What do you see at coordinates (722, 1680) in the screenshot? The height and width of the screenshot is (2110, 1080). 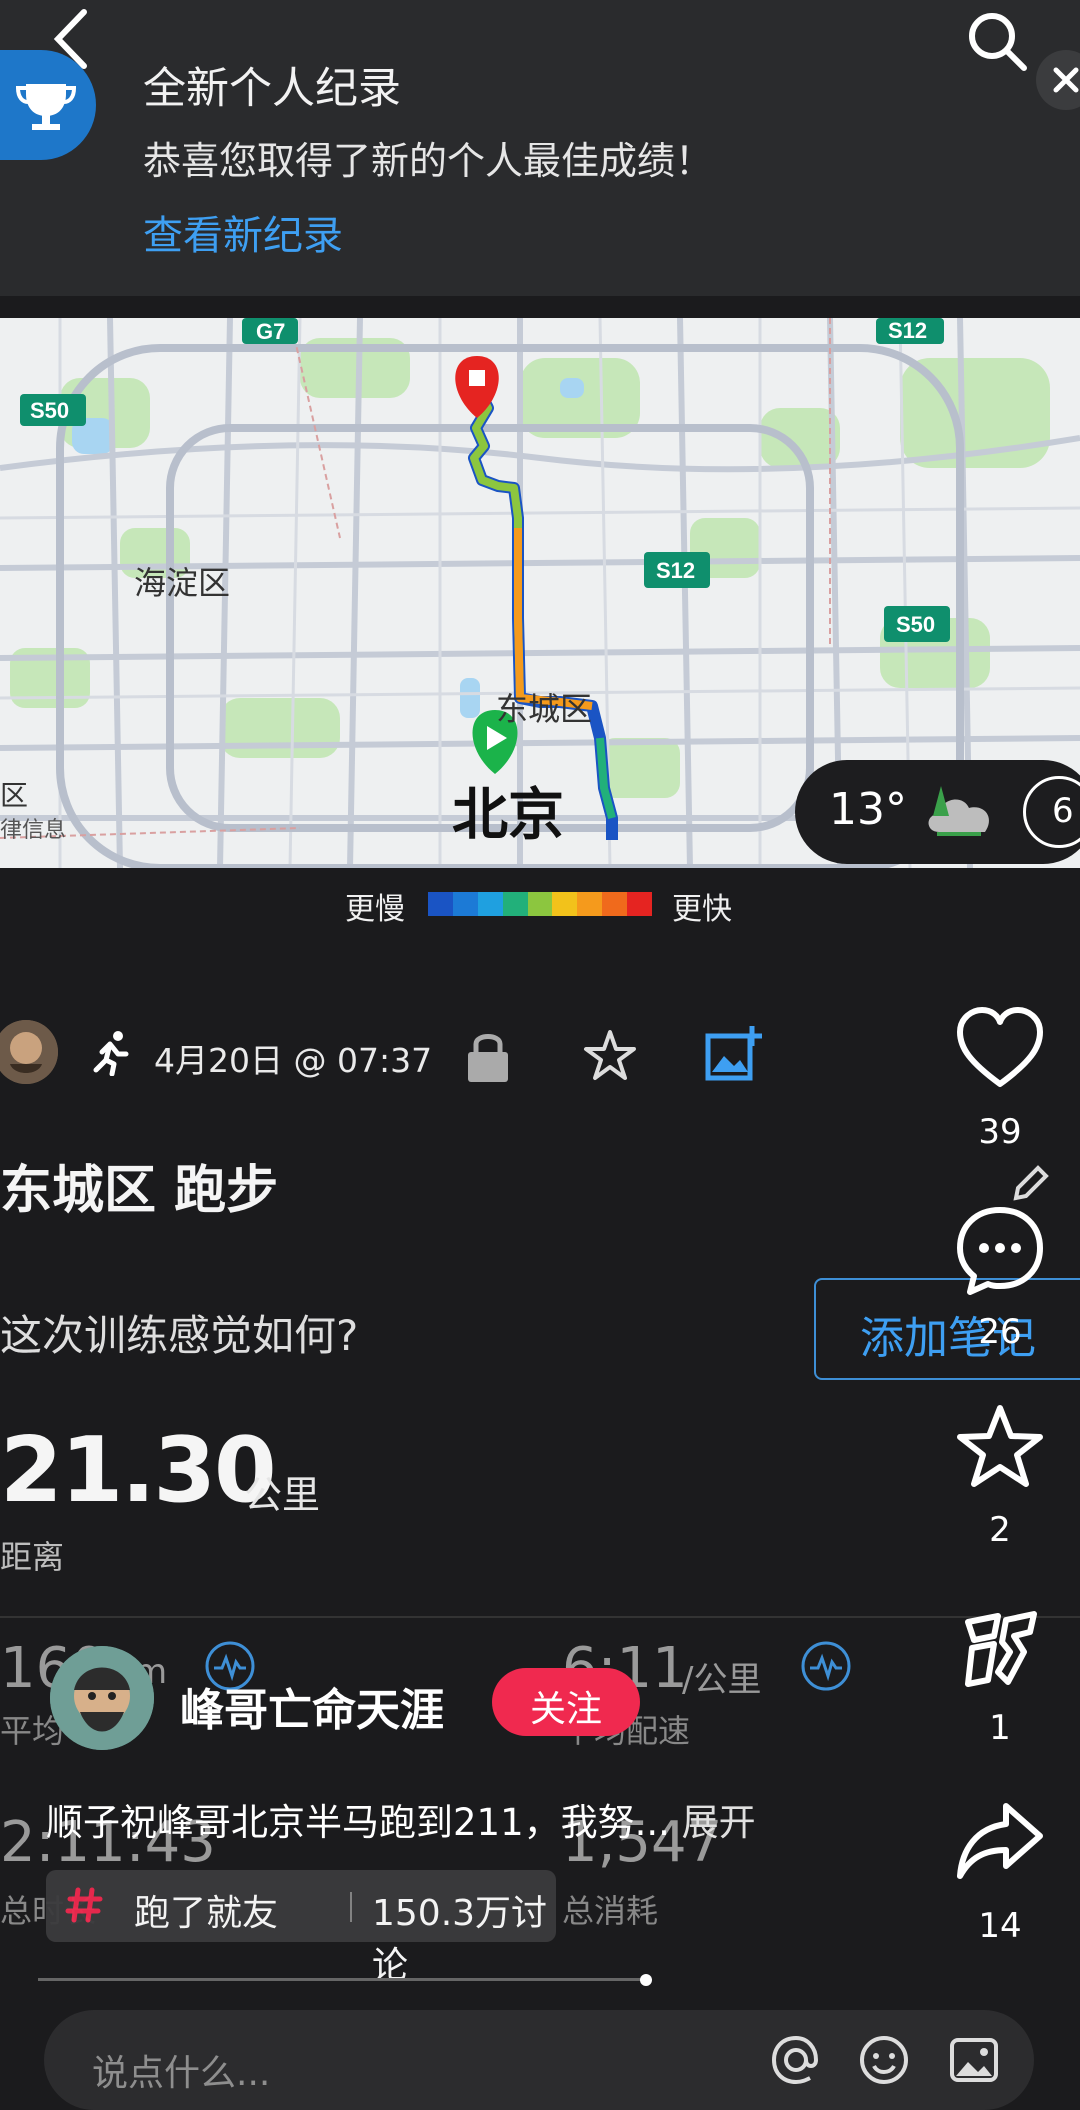 I see `stat-pace-unit: /公里` at bounding box center [722, 1680].